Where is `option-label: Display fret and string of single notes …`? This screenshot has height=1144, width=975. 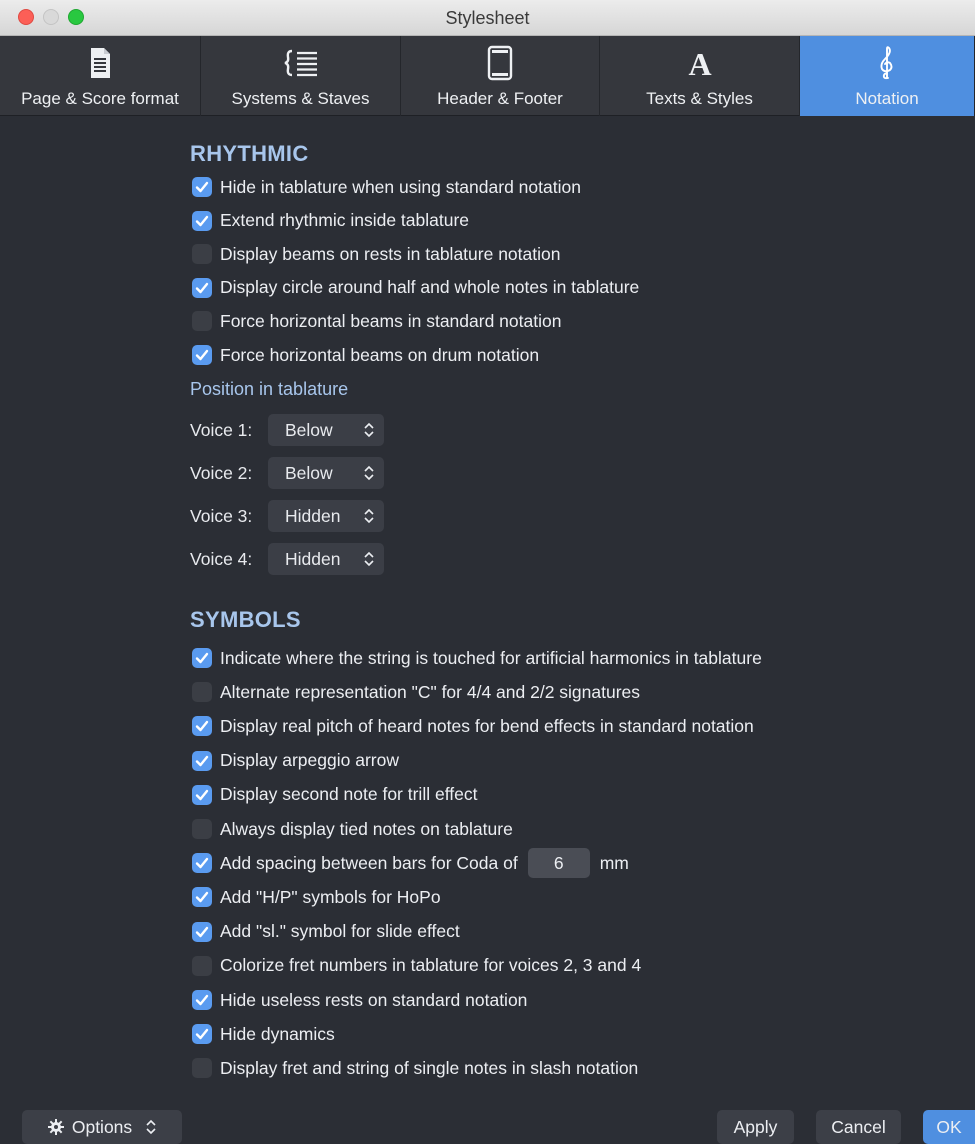 option-label: Display fret and string of single notes … is located at coordinates (429, 1067).